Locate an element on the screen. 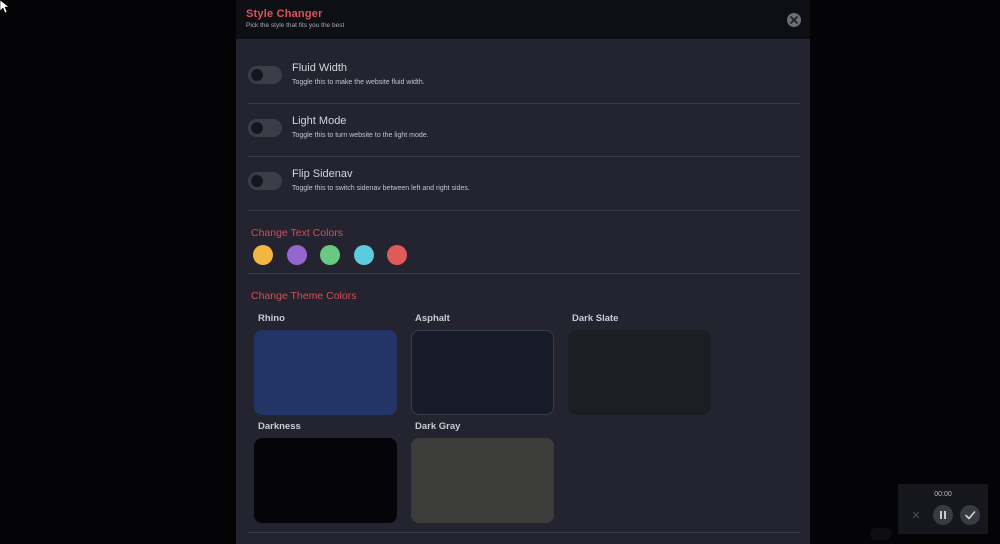 This screenshot has width=1000, height=544. confirm-recording-button is located at coordinates (970, 515).